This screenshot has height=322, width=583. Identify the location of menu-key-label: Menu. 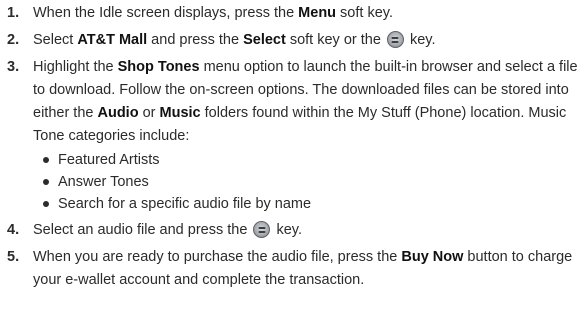
(317, 13).